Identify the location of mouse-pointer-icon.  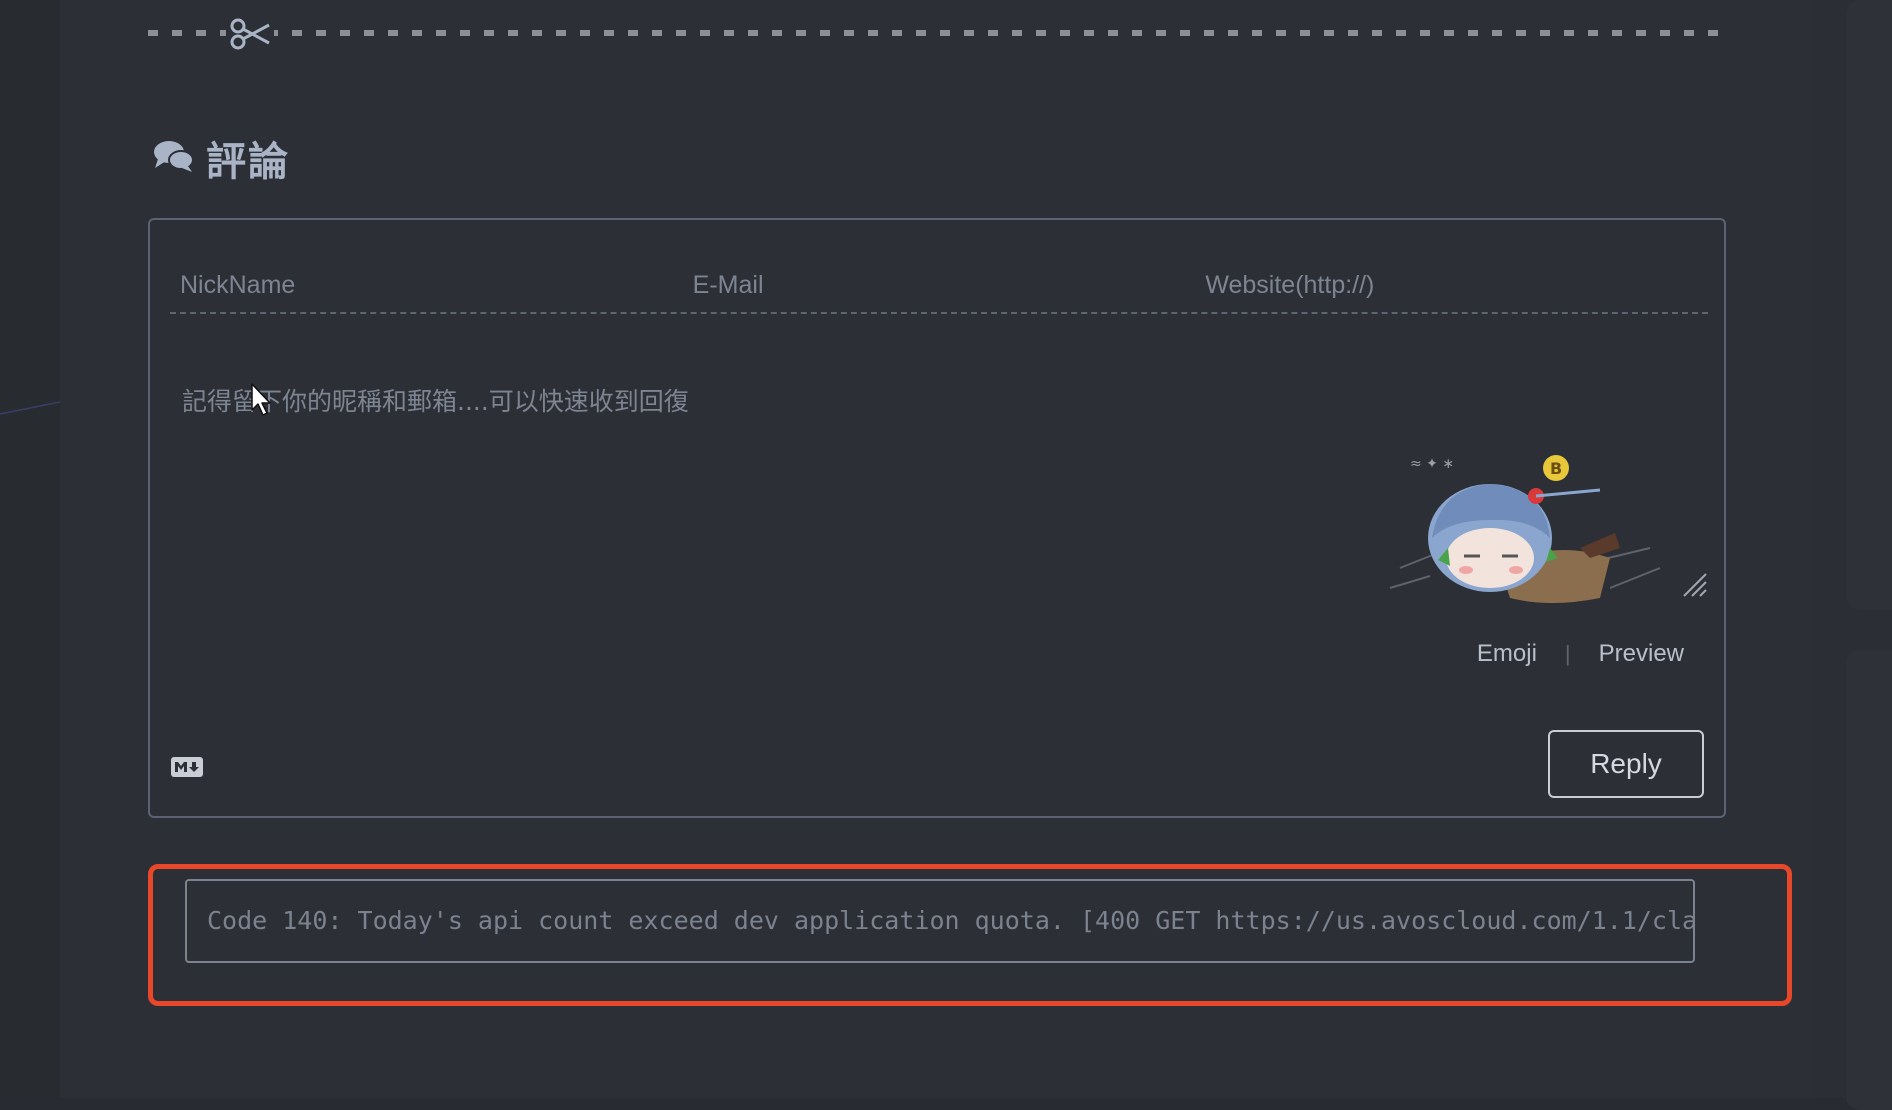
(261, 399).